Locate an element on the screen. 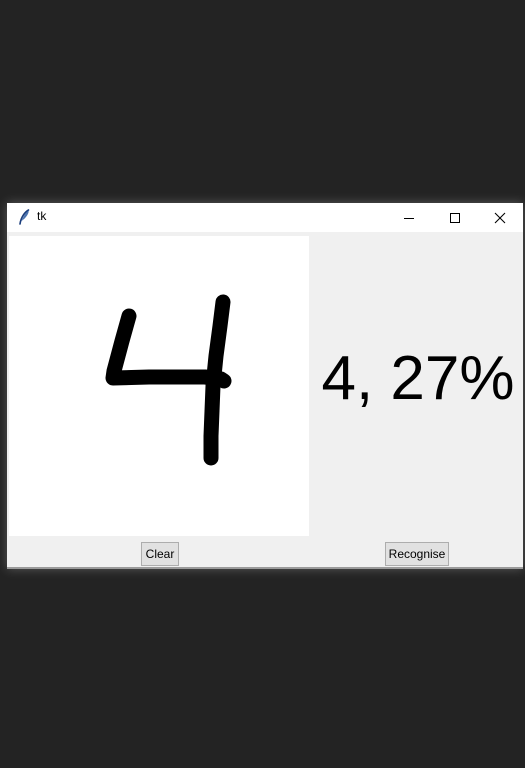  minimize-icon is located at coordinates (409, 218).